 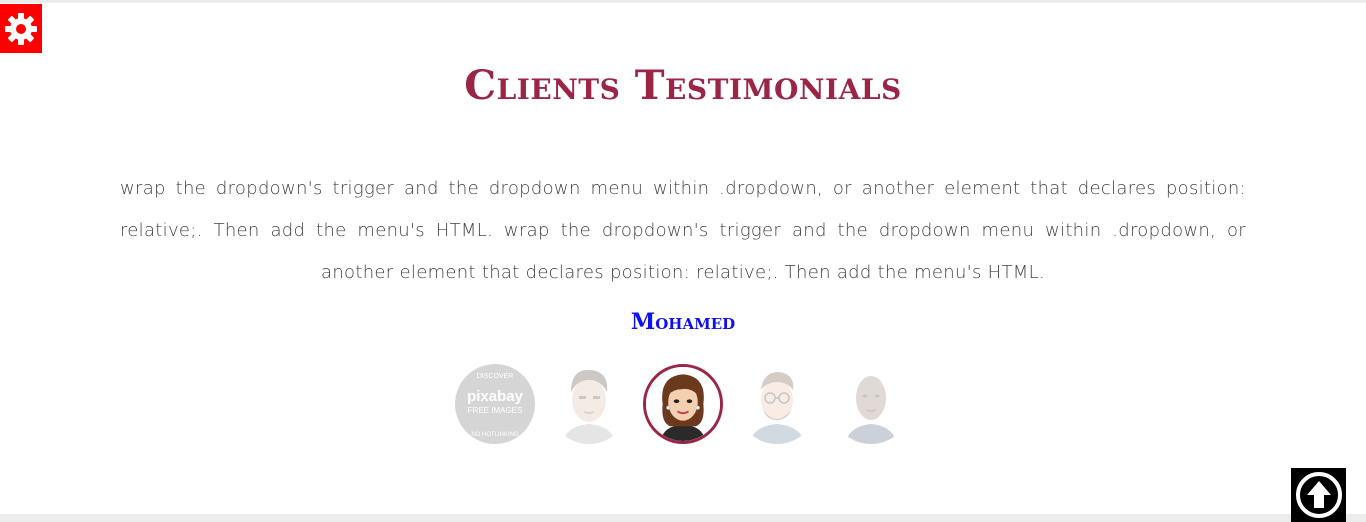 What do you see at coordinates (495, 410) in the screenshot?
I see `pixabay-sub-text: FREE IMAGES` at bounding box center [495, 410].